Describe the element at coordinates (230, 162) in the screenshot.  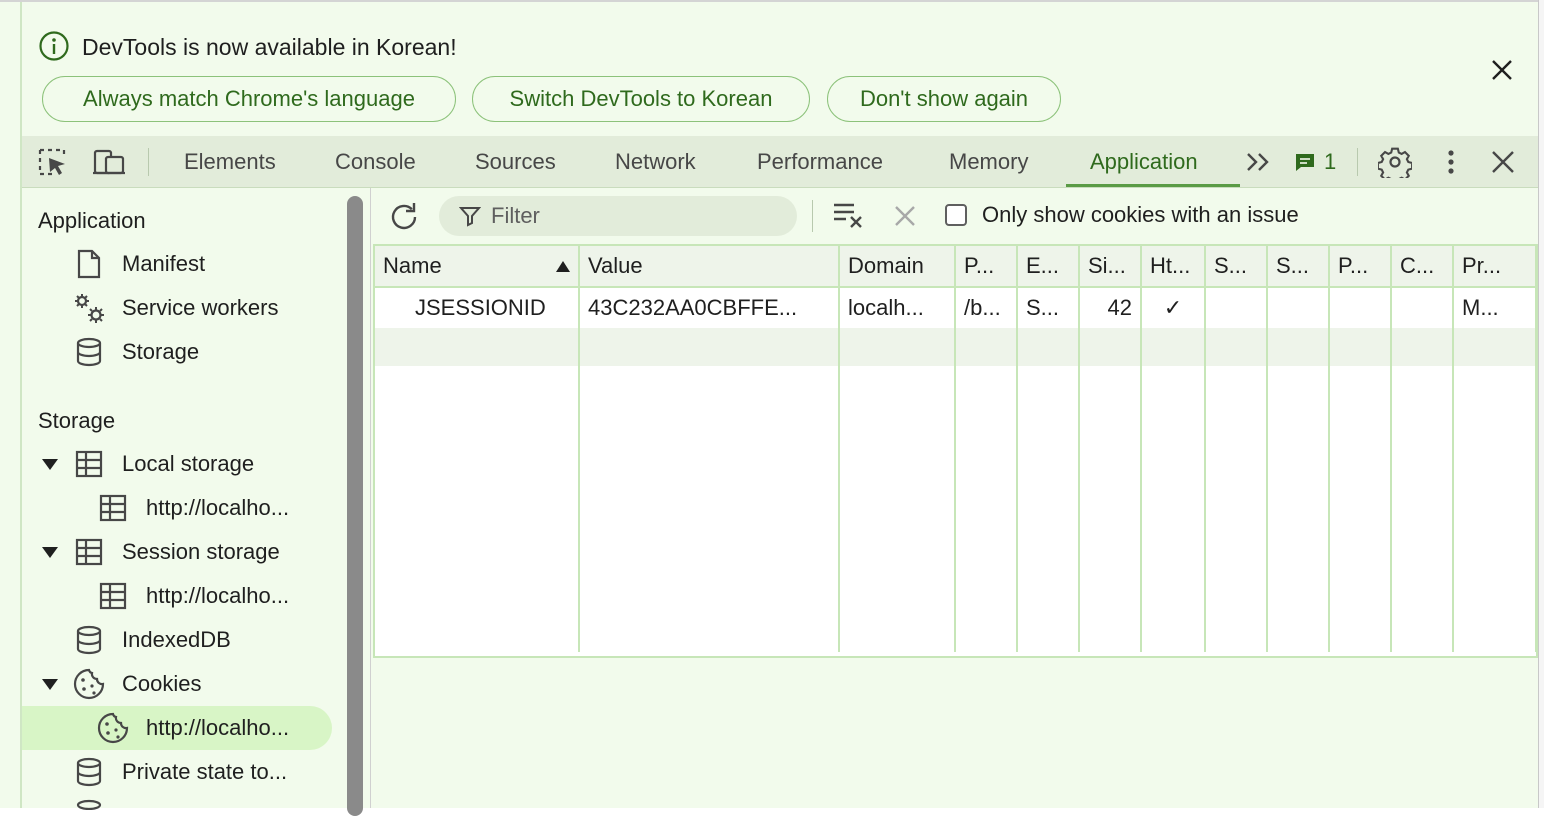
I see `tab-elements: Elements` at that location.